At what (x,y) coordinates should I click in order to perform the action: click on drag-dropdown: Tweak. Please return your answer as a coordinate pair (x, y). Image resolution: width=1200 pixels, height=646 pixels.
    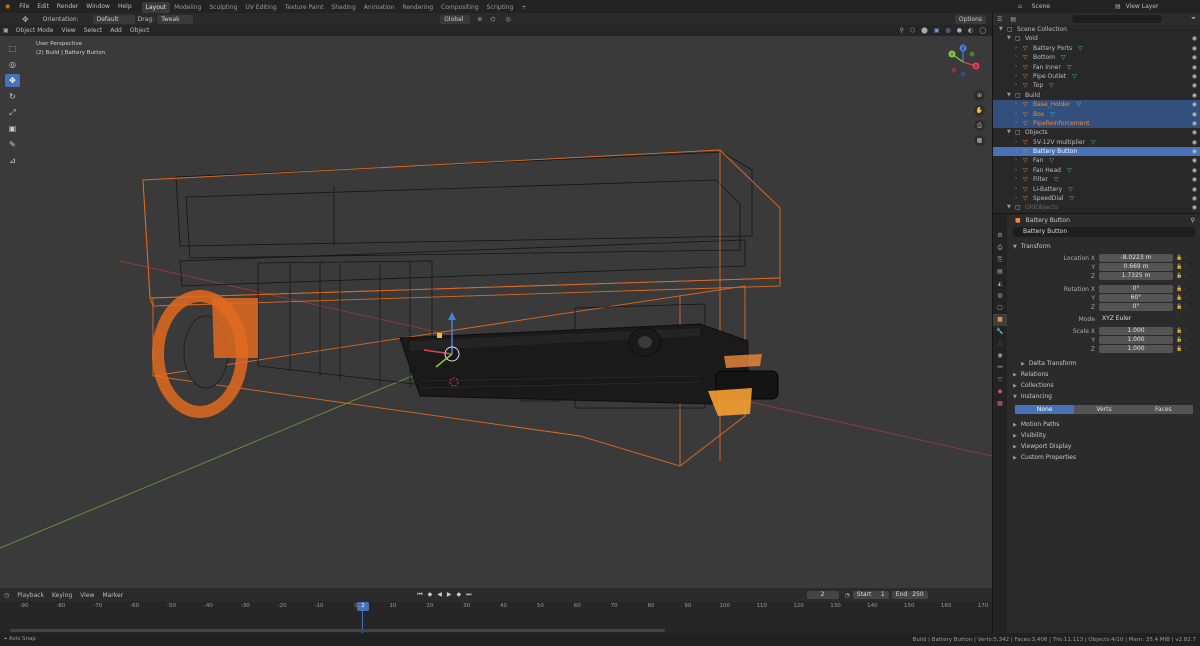
    Looking at the image, I should click on (175, 19).